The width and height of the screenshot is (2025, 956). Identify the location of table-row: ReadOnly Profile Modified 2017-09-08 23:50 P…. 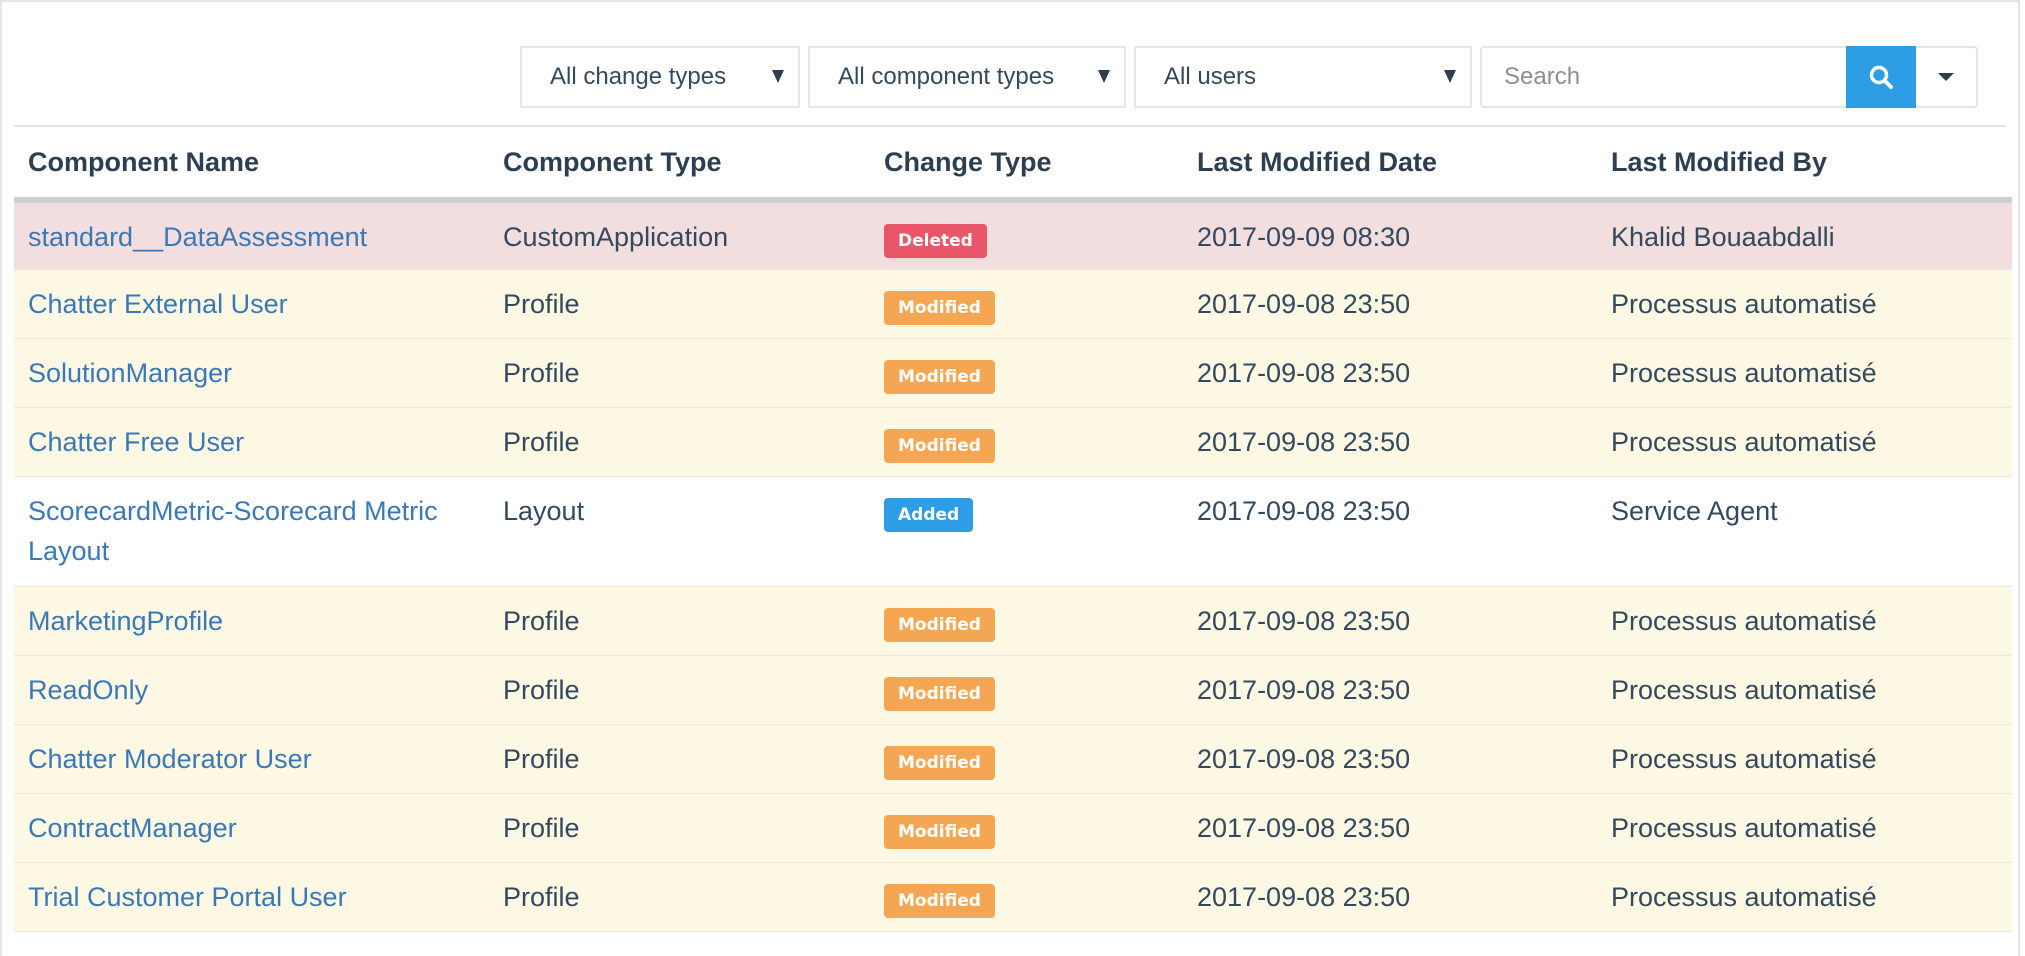
(1013, 690).